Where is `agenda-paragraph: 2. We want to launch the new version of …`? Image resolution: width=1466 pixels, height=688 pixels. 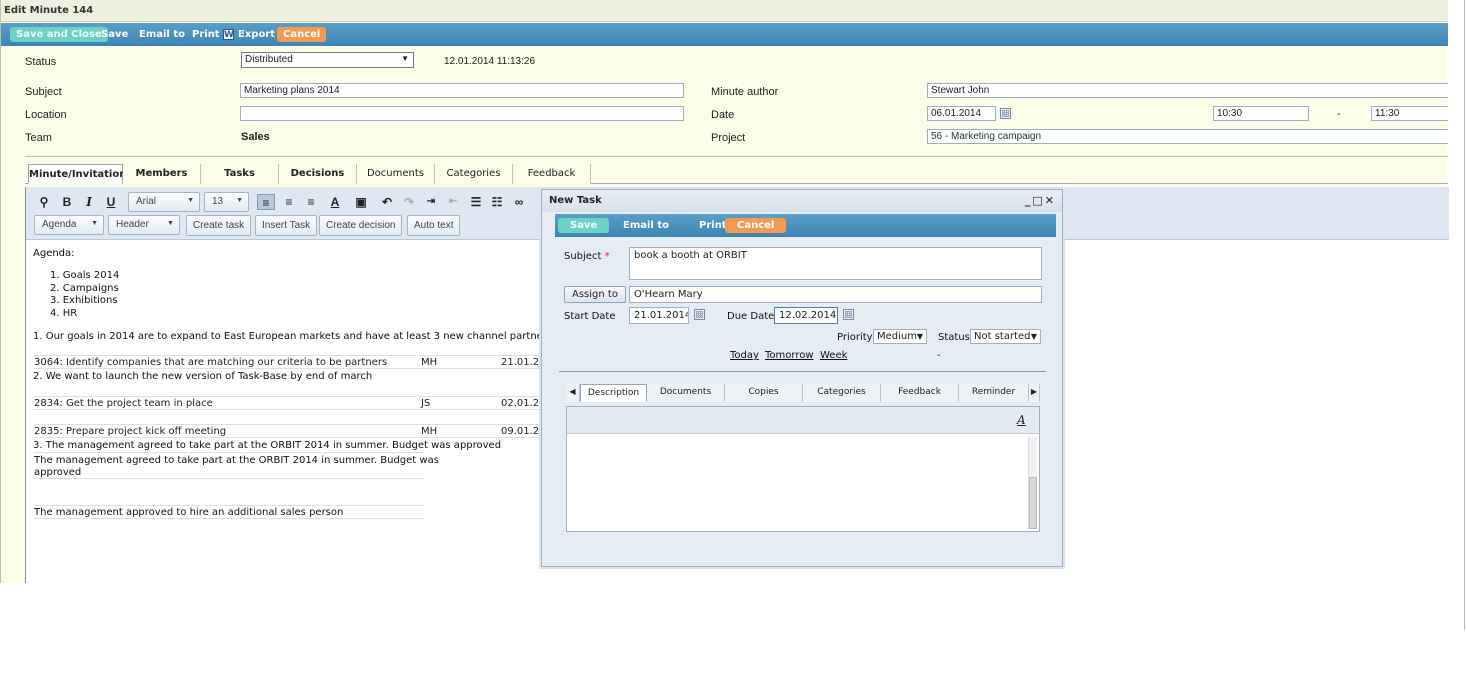 agenda-paragraph: 2. We want to launch the new version of … is located at coordinates (203, 376).